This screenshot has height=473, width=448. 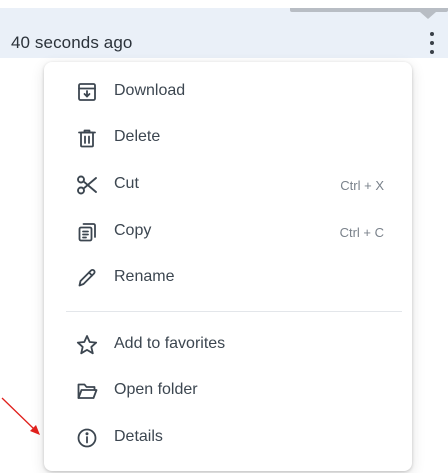 I want to click on menu-item-add-to-favorites: Add to favorites, so click(x=228, y=345).